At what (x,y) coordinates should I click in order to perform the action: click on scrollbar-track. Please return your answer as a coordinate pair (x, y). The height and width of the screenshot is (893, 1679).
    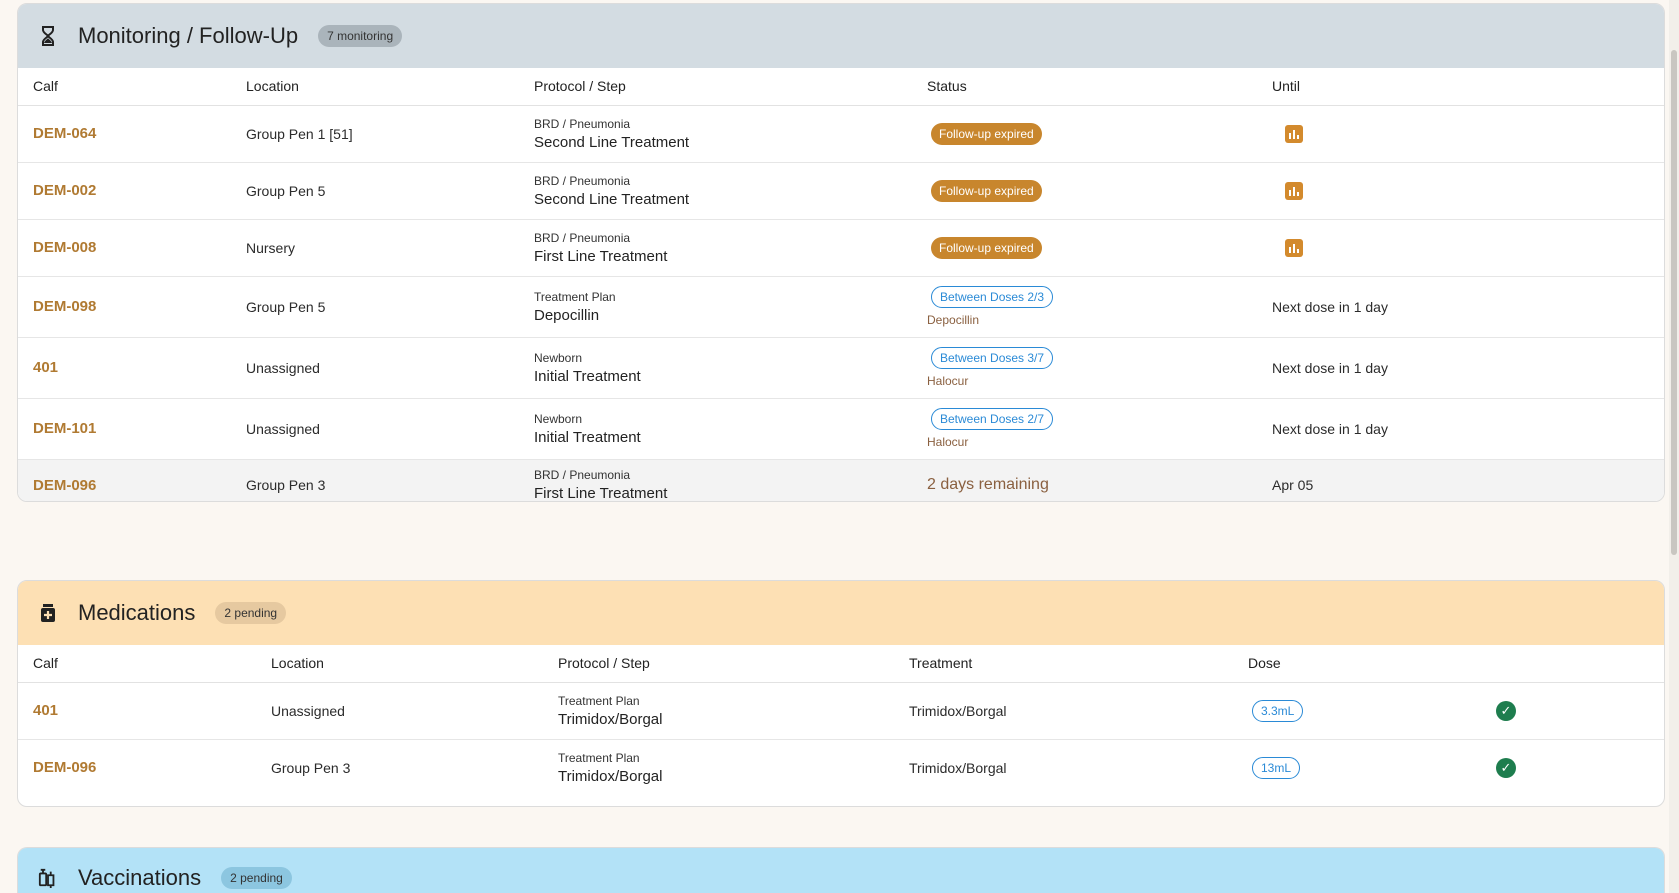
    Looking at the image, I should click on (1674, 446).